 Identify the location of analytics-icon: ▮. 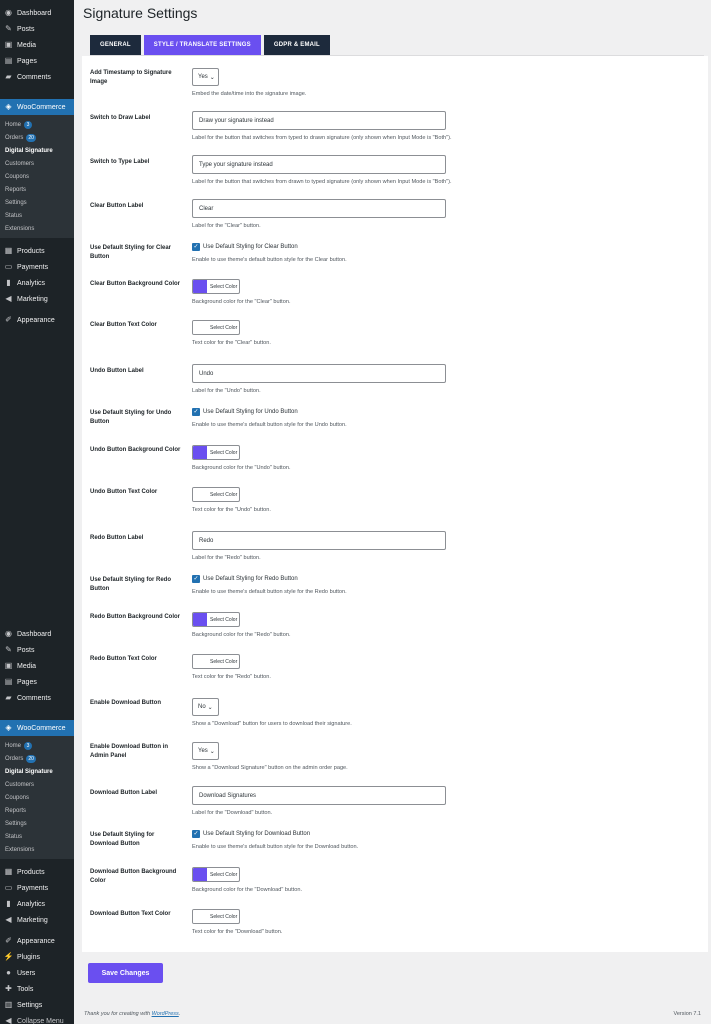
(8, 282).